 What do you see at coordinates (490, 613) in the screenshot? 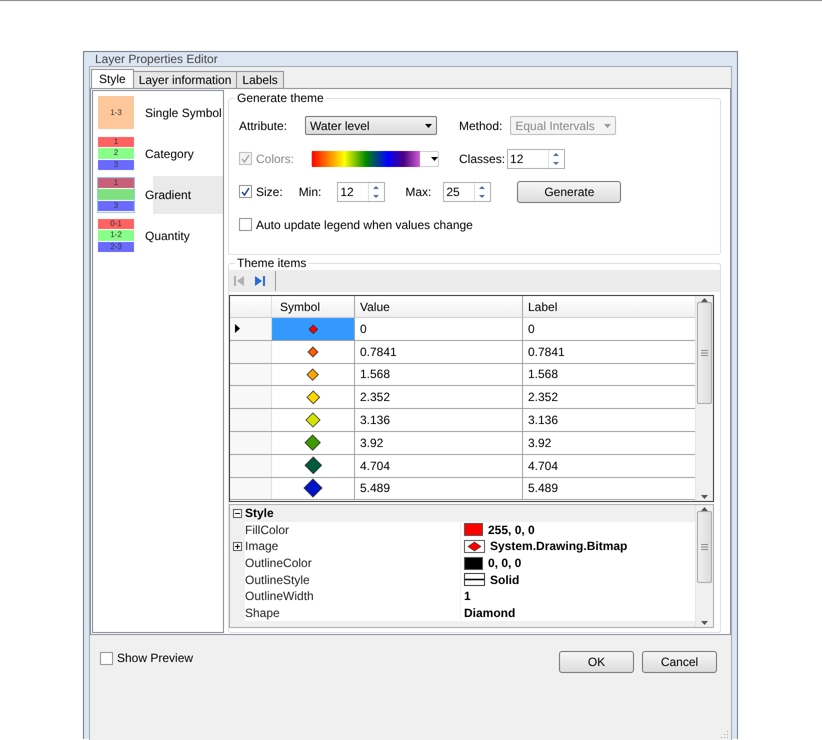
I see `property-value: Diamond` at bounding box center [490, 613].